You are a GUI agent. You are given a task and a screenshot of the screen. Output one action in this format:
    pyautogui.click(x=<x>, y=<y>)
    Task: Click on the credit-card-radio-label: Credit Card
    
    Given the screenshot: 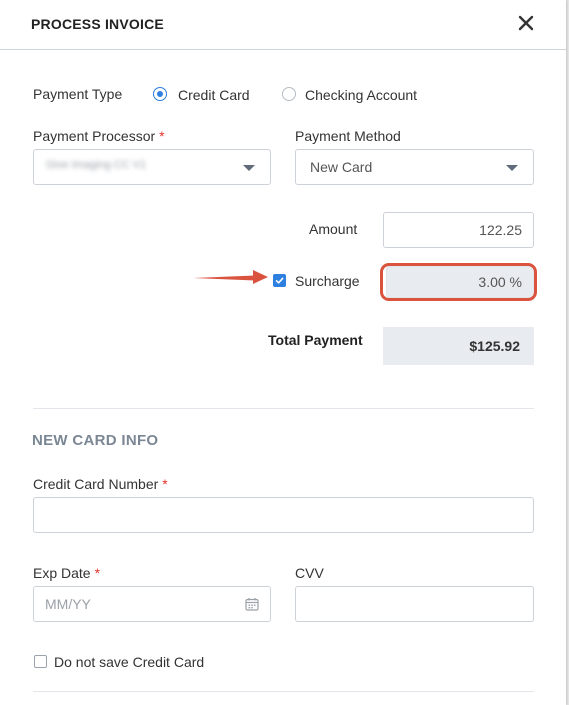 What is the action you would take?
    pyautogui.click(x=214, y=95)
    